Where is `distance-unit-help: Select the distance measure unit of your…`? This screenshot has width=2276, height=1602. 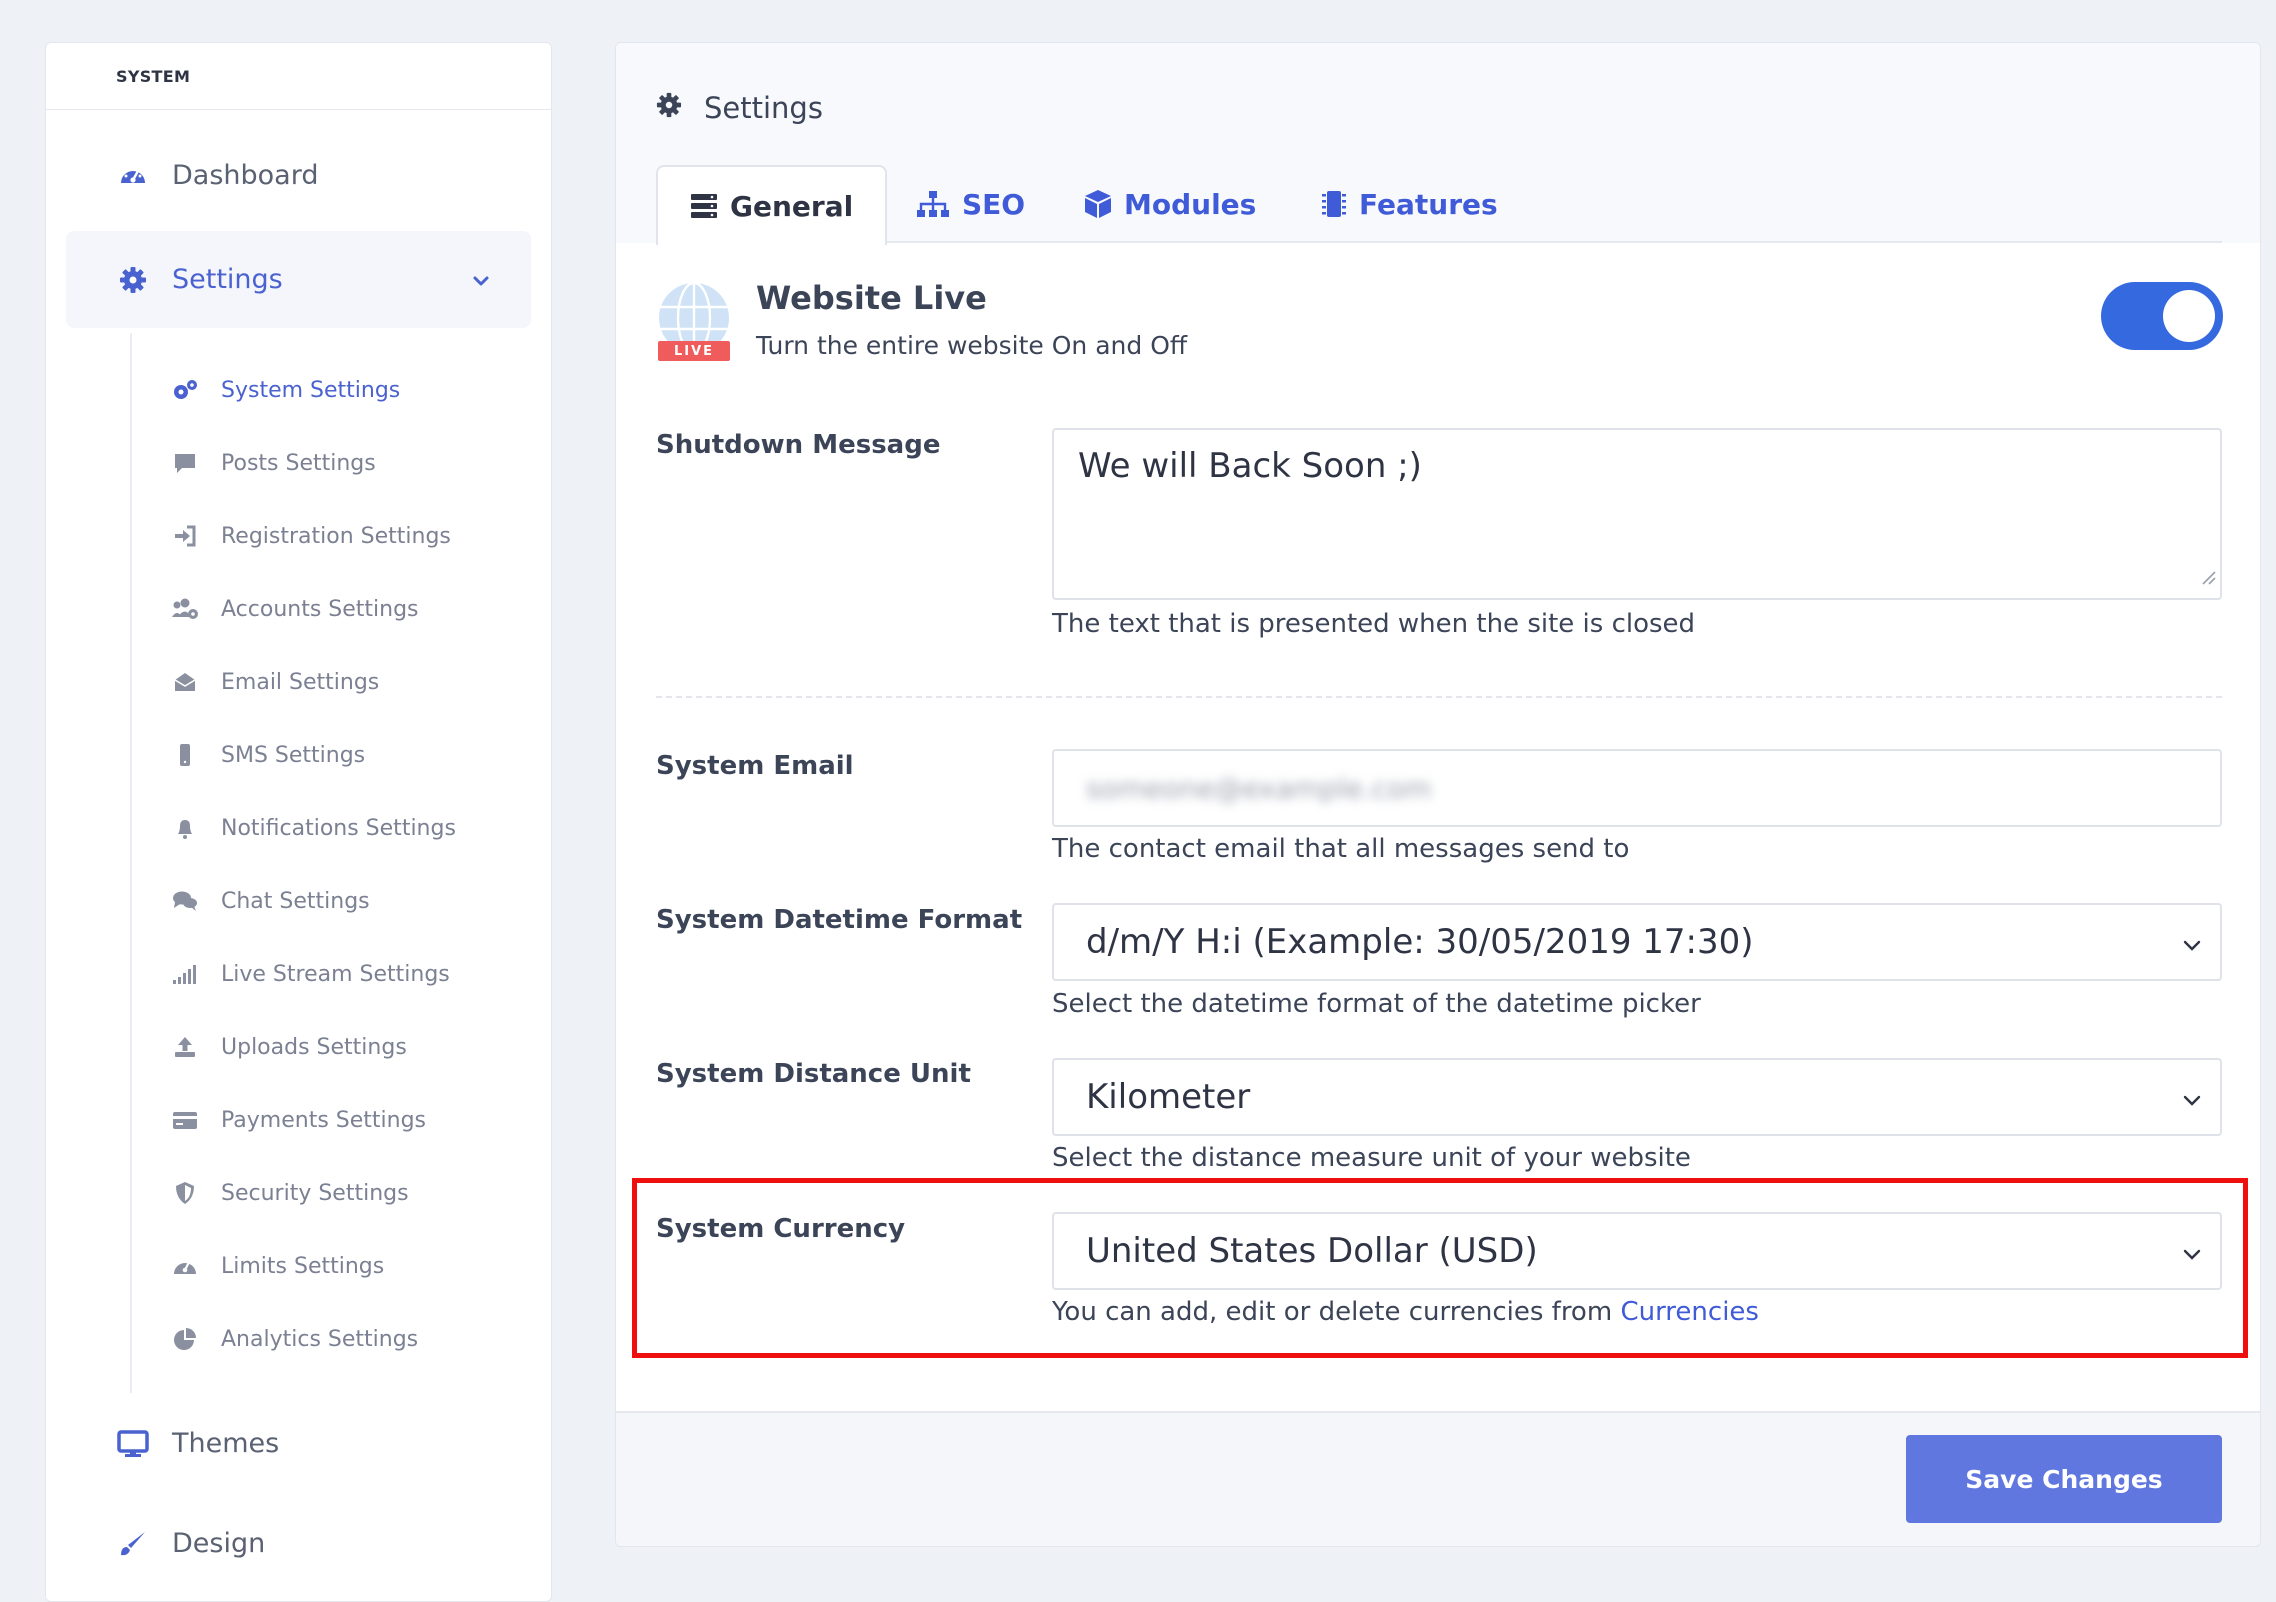
distance-unit-help: Select the distance measure unit of your… is located at coordinates (1371, 1158).